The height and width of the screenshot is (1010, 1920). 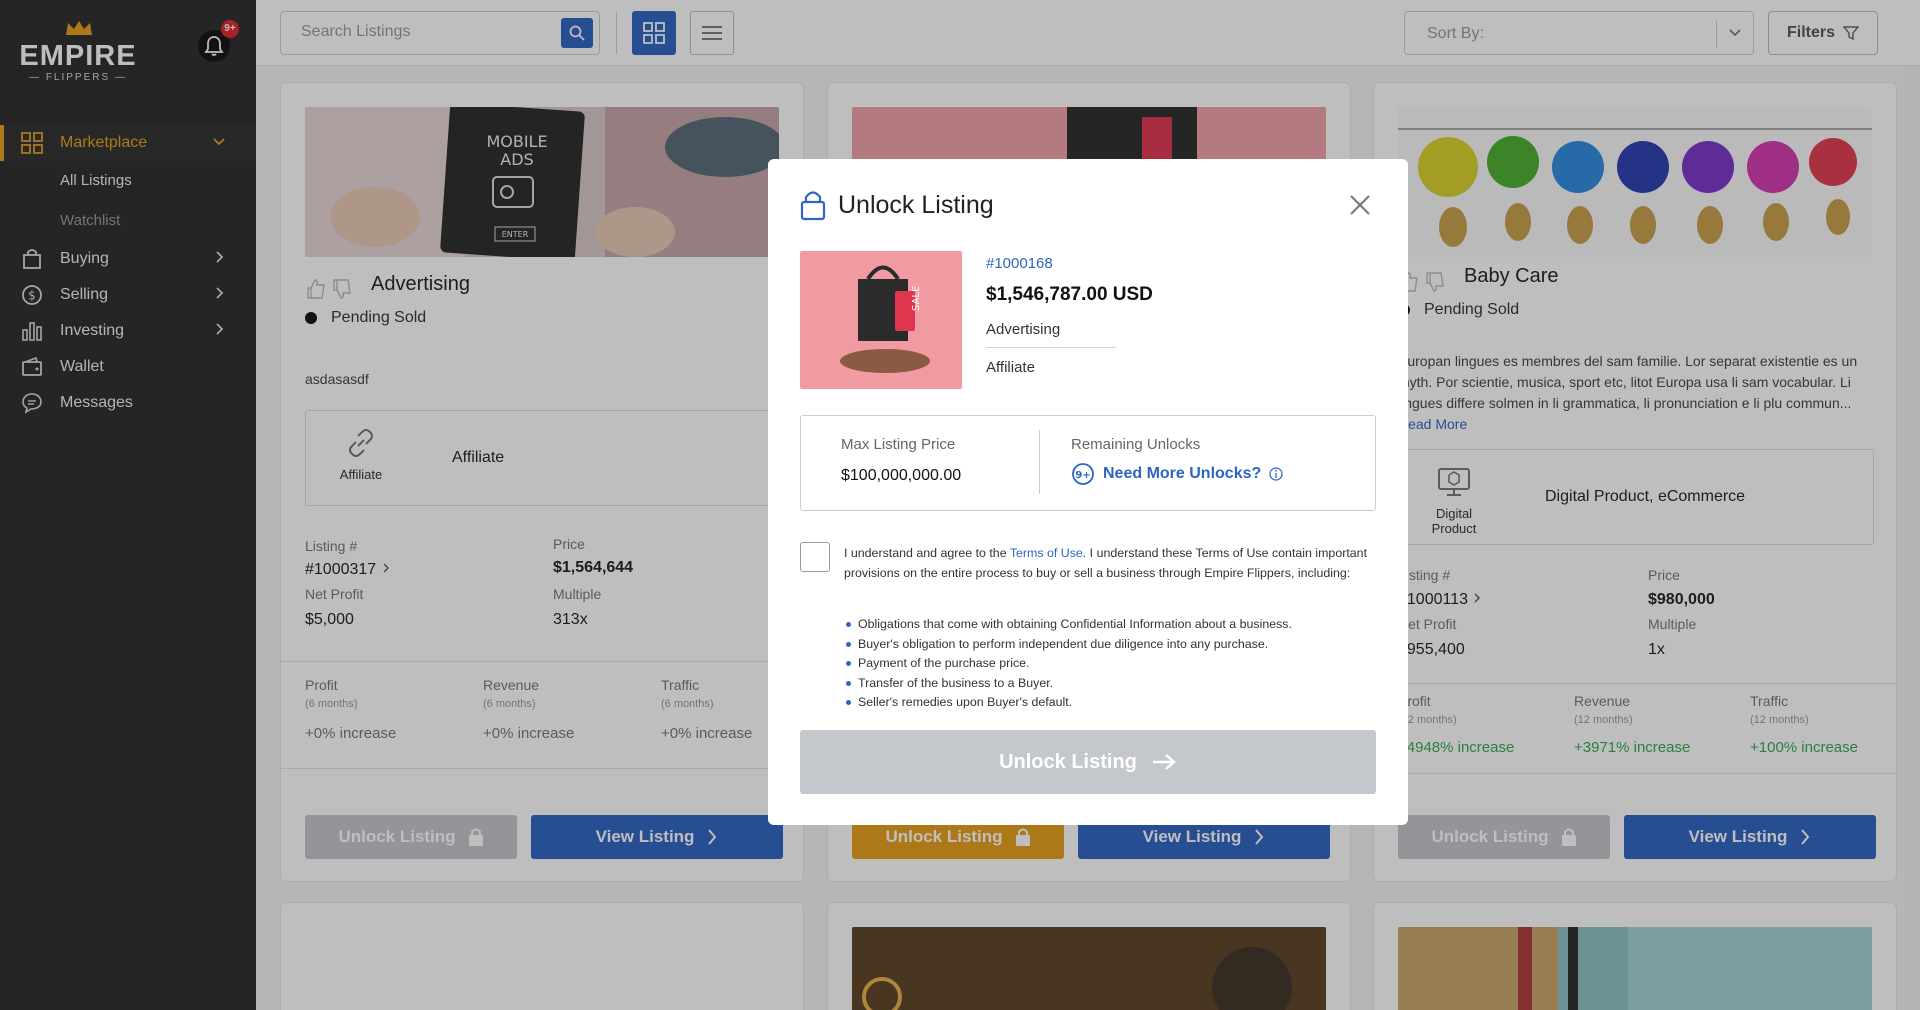 I want to click on arrow-right-icon, so click(x=1164, y=762).